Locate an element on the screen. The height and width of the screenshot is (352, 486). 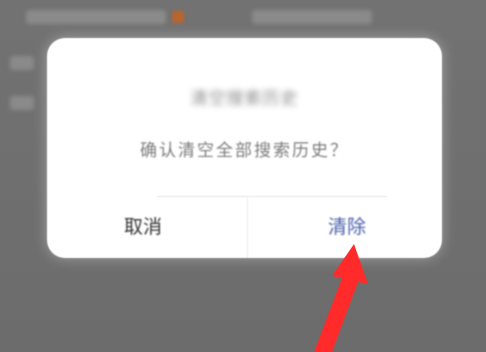
clear-button: 清除 is located at coordinates (347, 227).